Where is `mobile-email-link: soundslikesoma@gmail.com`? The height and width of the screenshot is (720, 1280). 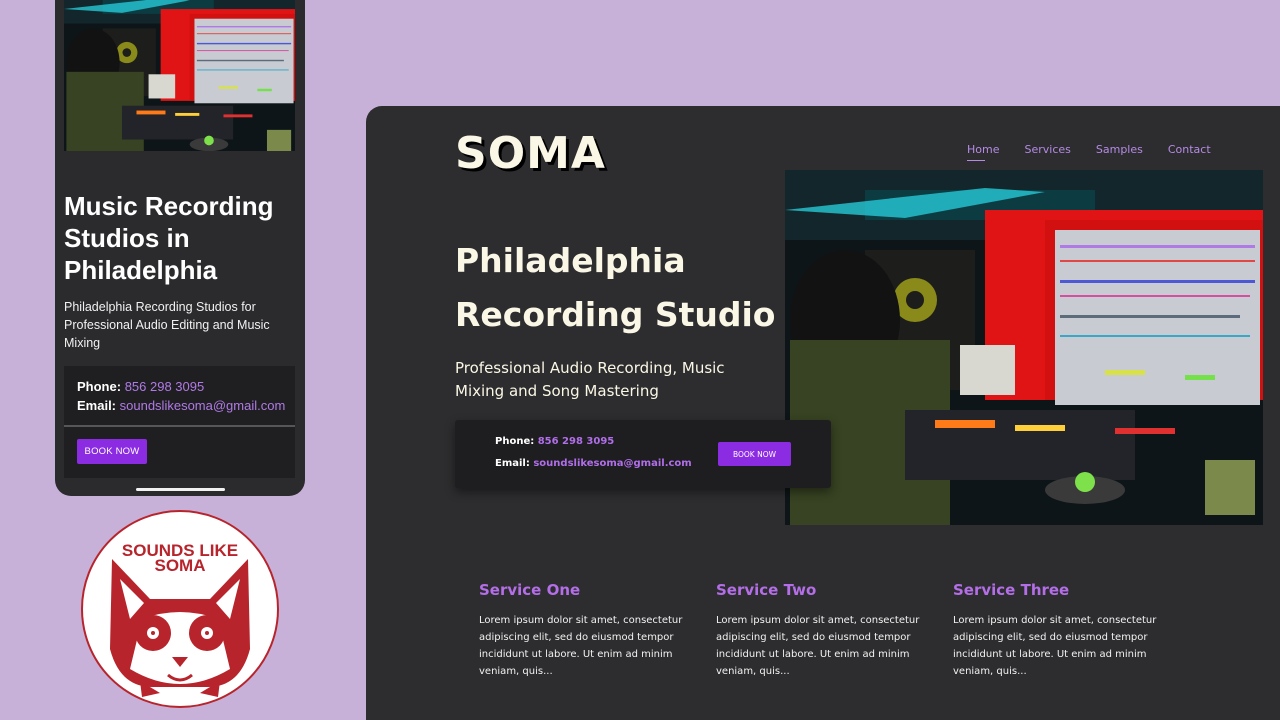
mobile-email-link: soundslikesoma@gmail.com is located at coordinates (203, 405).